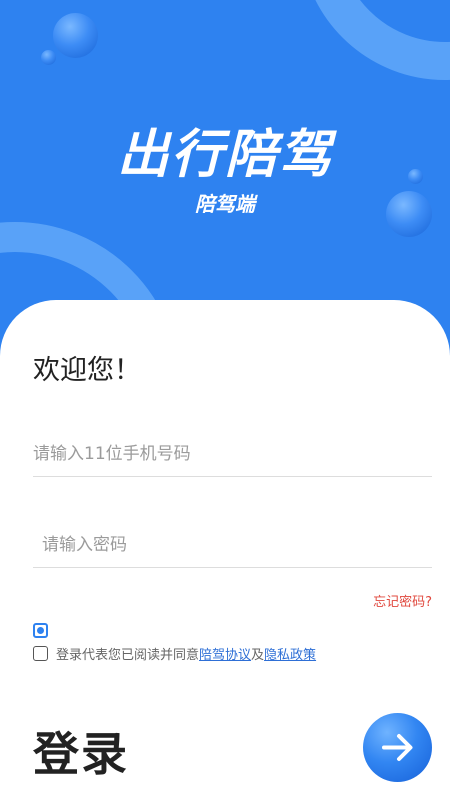 The height and width of the screenshot is (800, 450). What do you see at coordinates (87, 370) in the screenshot?
I see `welcome-heading: 欢迎您！` at bounding box center [87, 370].